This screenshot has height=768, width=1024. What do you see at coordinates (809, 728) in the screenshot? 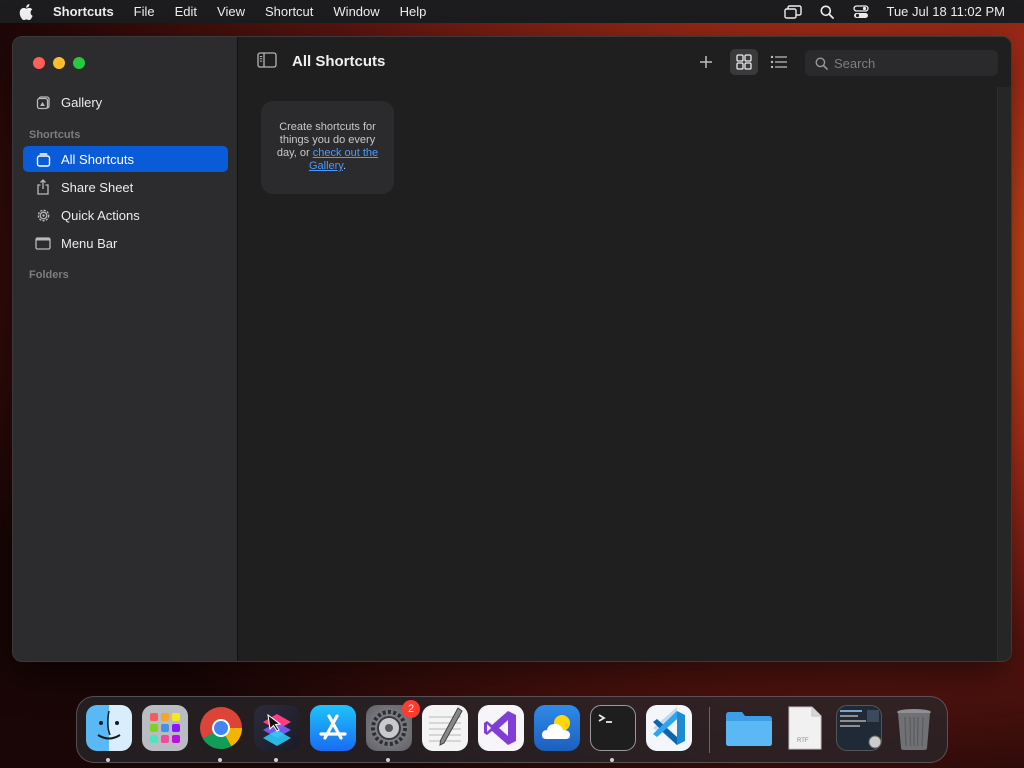
I see `rtf-document-icon: RTF` at bounding box center [809, 728].